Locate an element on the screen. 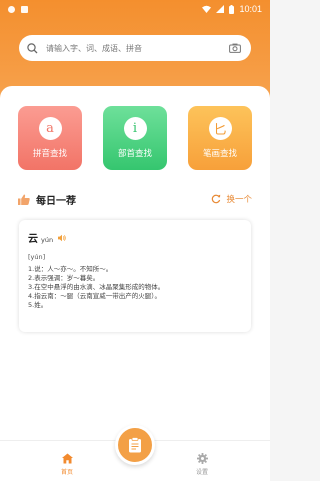  app-icon is located at coordinates (24, 9).